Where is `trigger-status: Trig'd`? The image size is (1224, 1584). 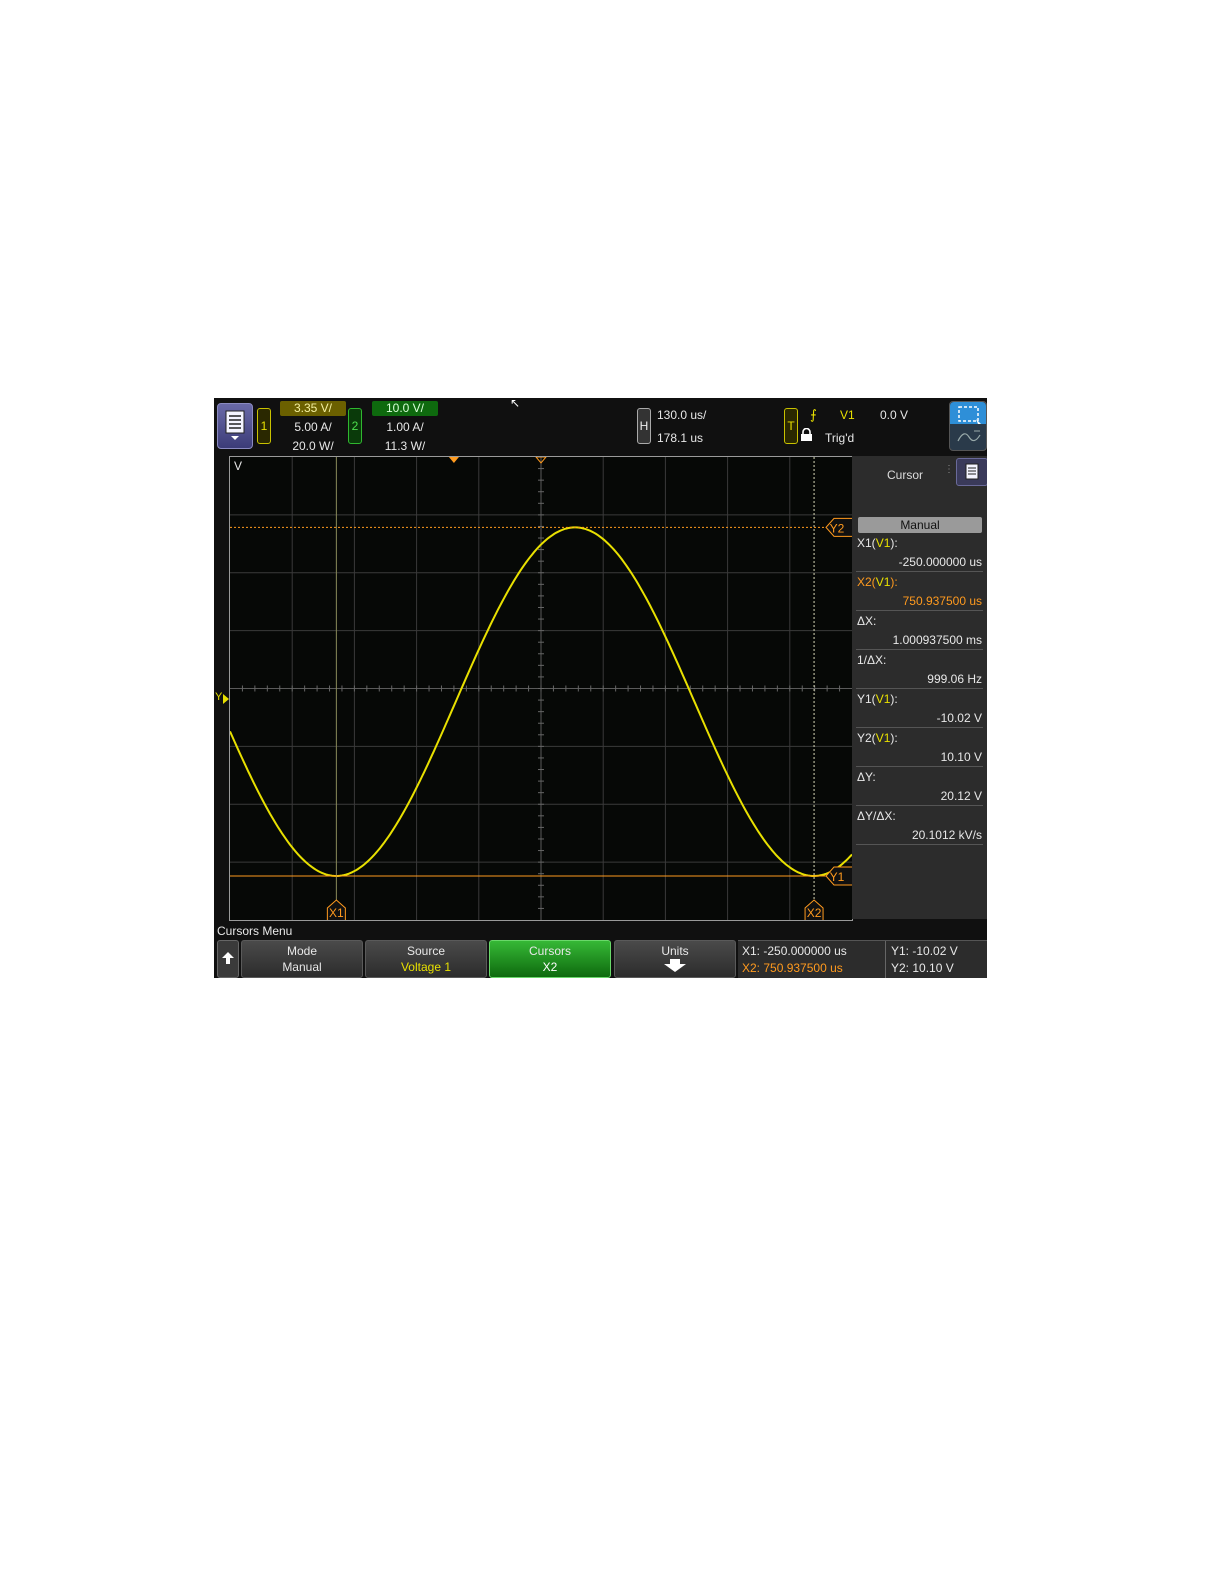
trigger-status: Trig'd is located at coordinates (840, 438).